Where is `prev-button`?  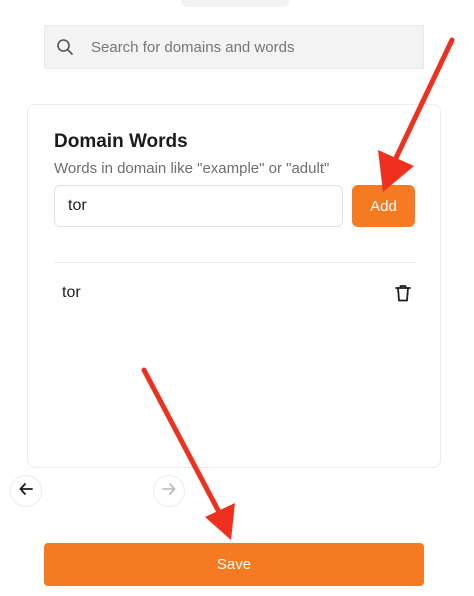
prev-button is located at coordinates (26, 491).